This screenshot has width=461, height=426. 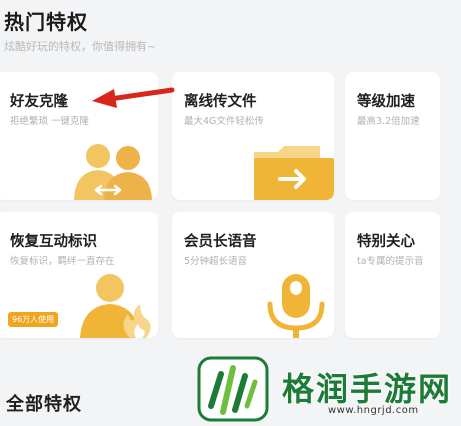 I want to click on page-title: 热门特权, so click(x=46, y=22).